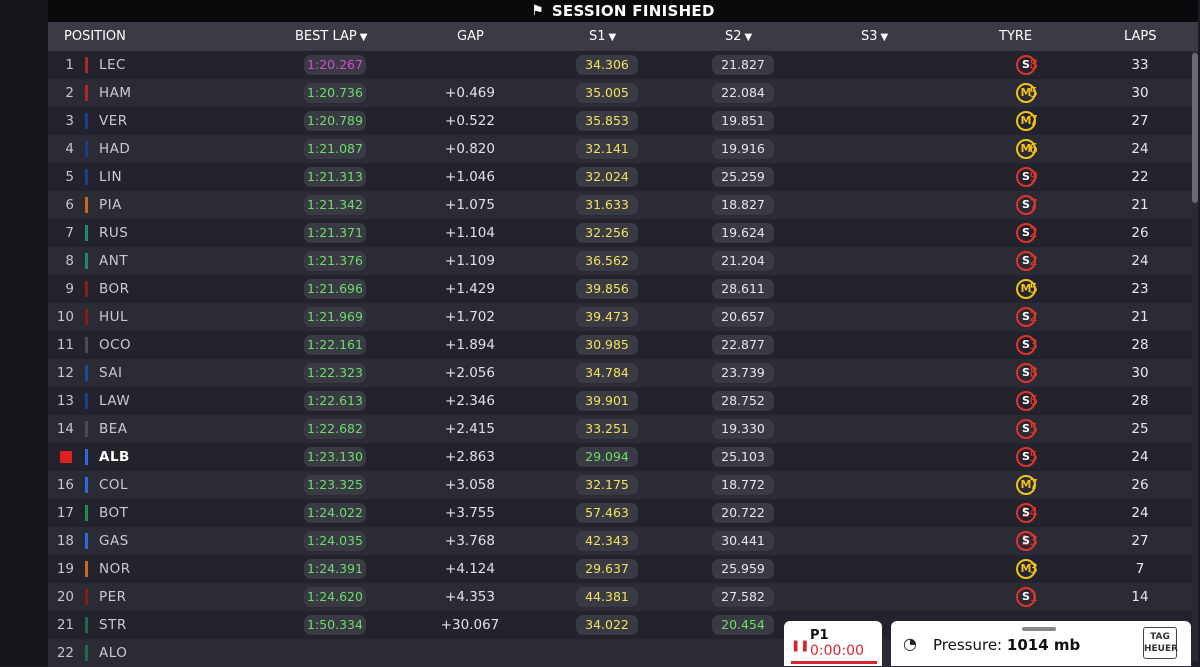 The width and height of the screenshot is (1200, 667). I want to click on lap-count: 27, so click(1140, 541).